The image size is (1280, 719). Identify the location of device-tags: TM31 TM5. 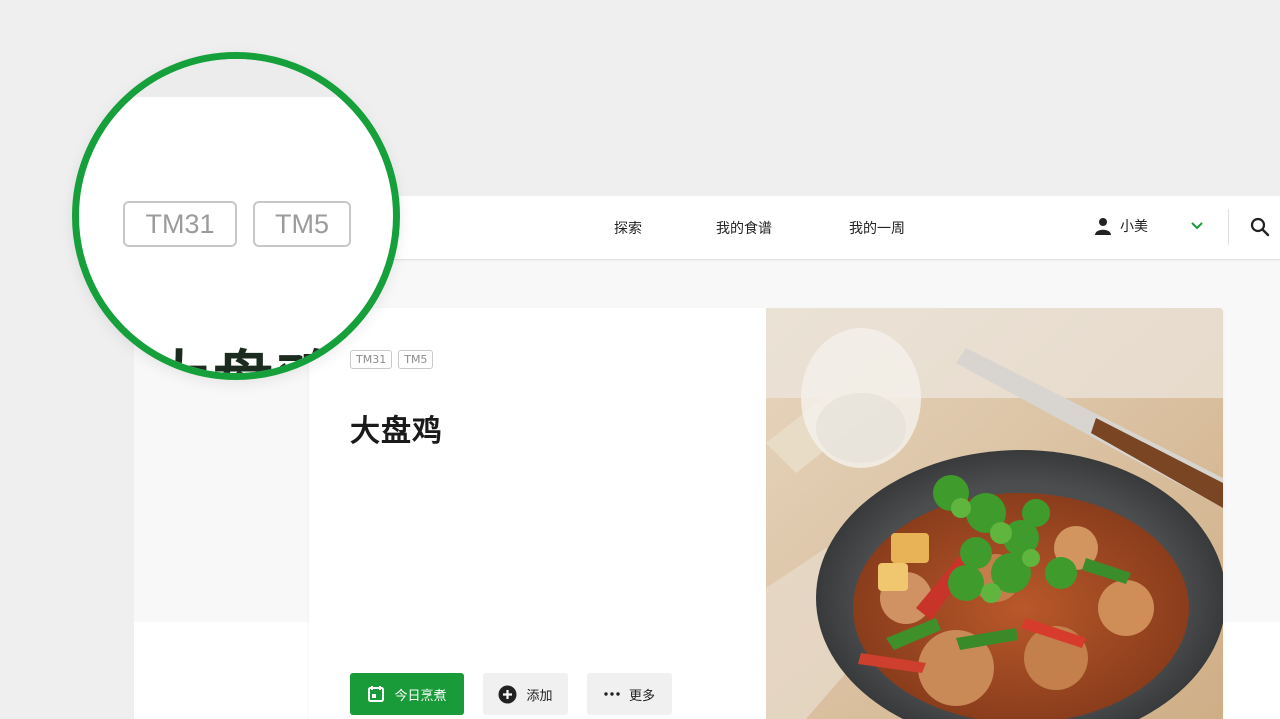
(392, 359).